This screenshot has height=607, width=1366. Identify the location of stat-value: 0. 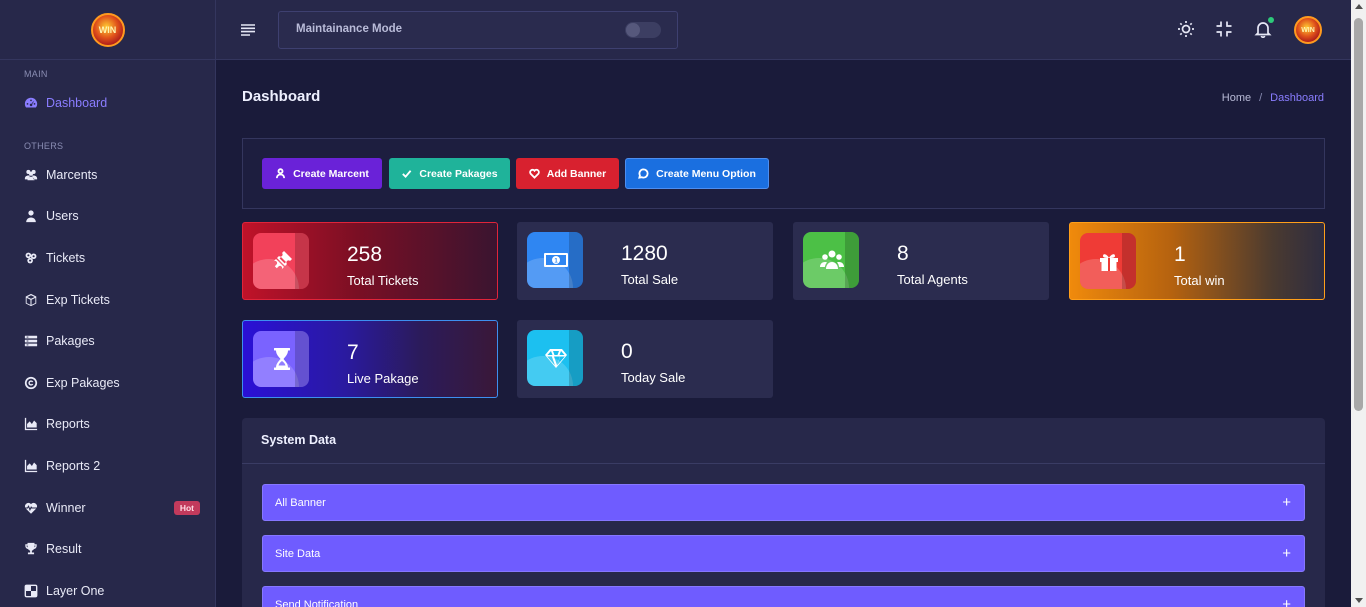
(627, 351).